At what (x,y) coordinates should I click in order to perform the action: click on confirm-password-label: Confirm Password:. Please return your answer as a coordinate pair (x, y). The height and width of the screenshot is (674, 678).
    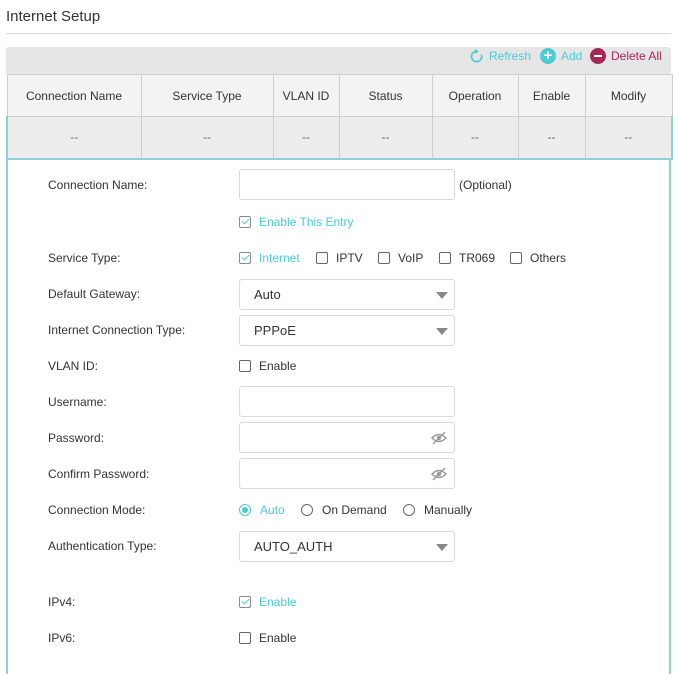
    Looking at the image, I should click on (99, 474).